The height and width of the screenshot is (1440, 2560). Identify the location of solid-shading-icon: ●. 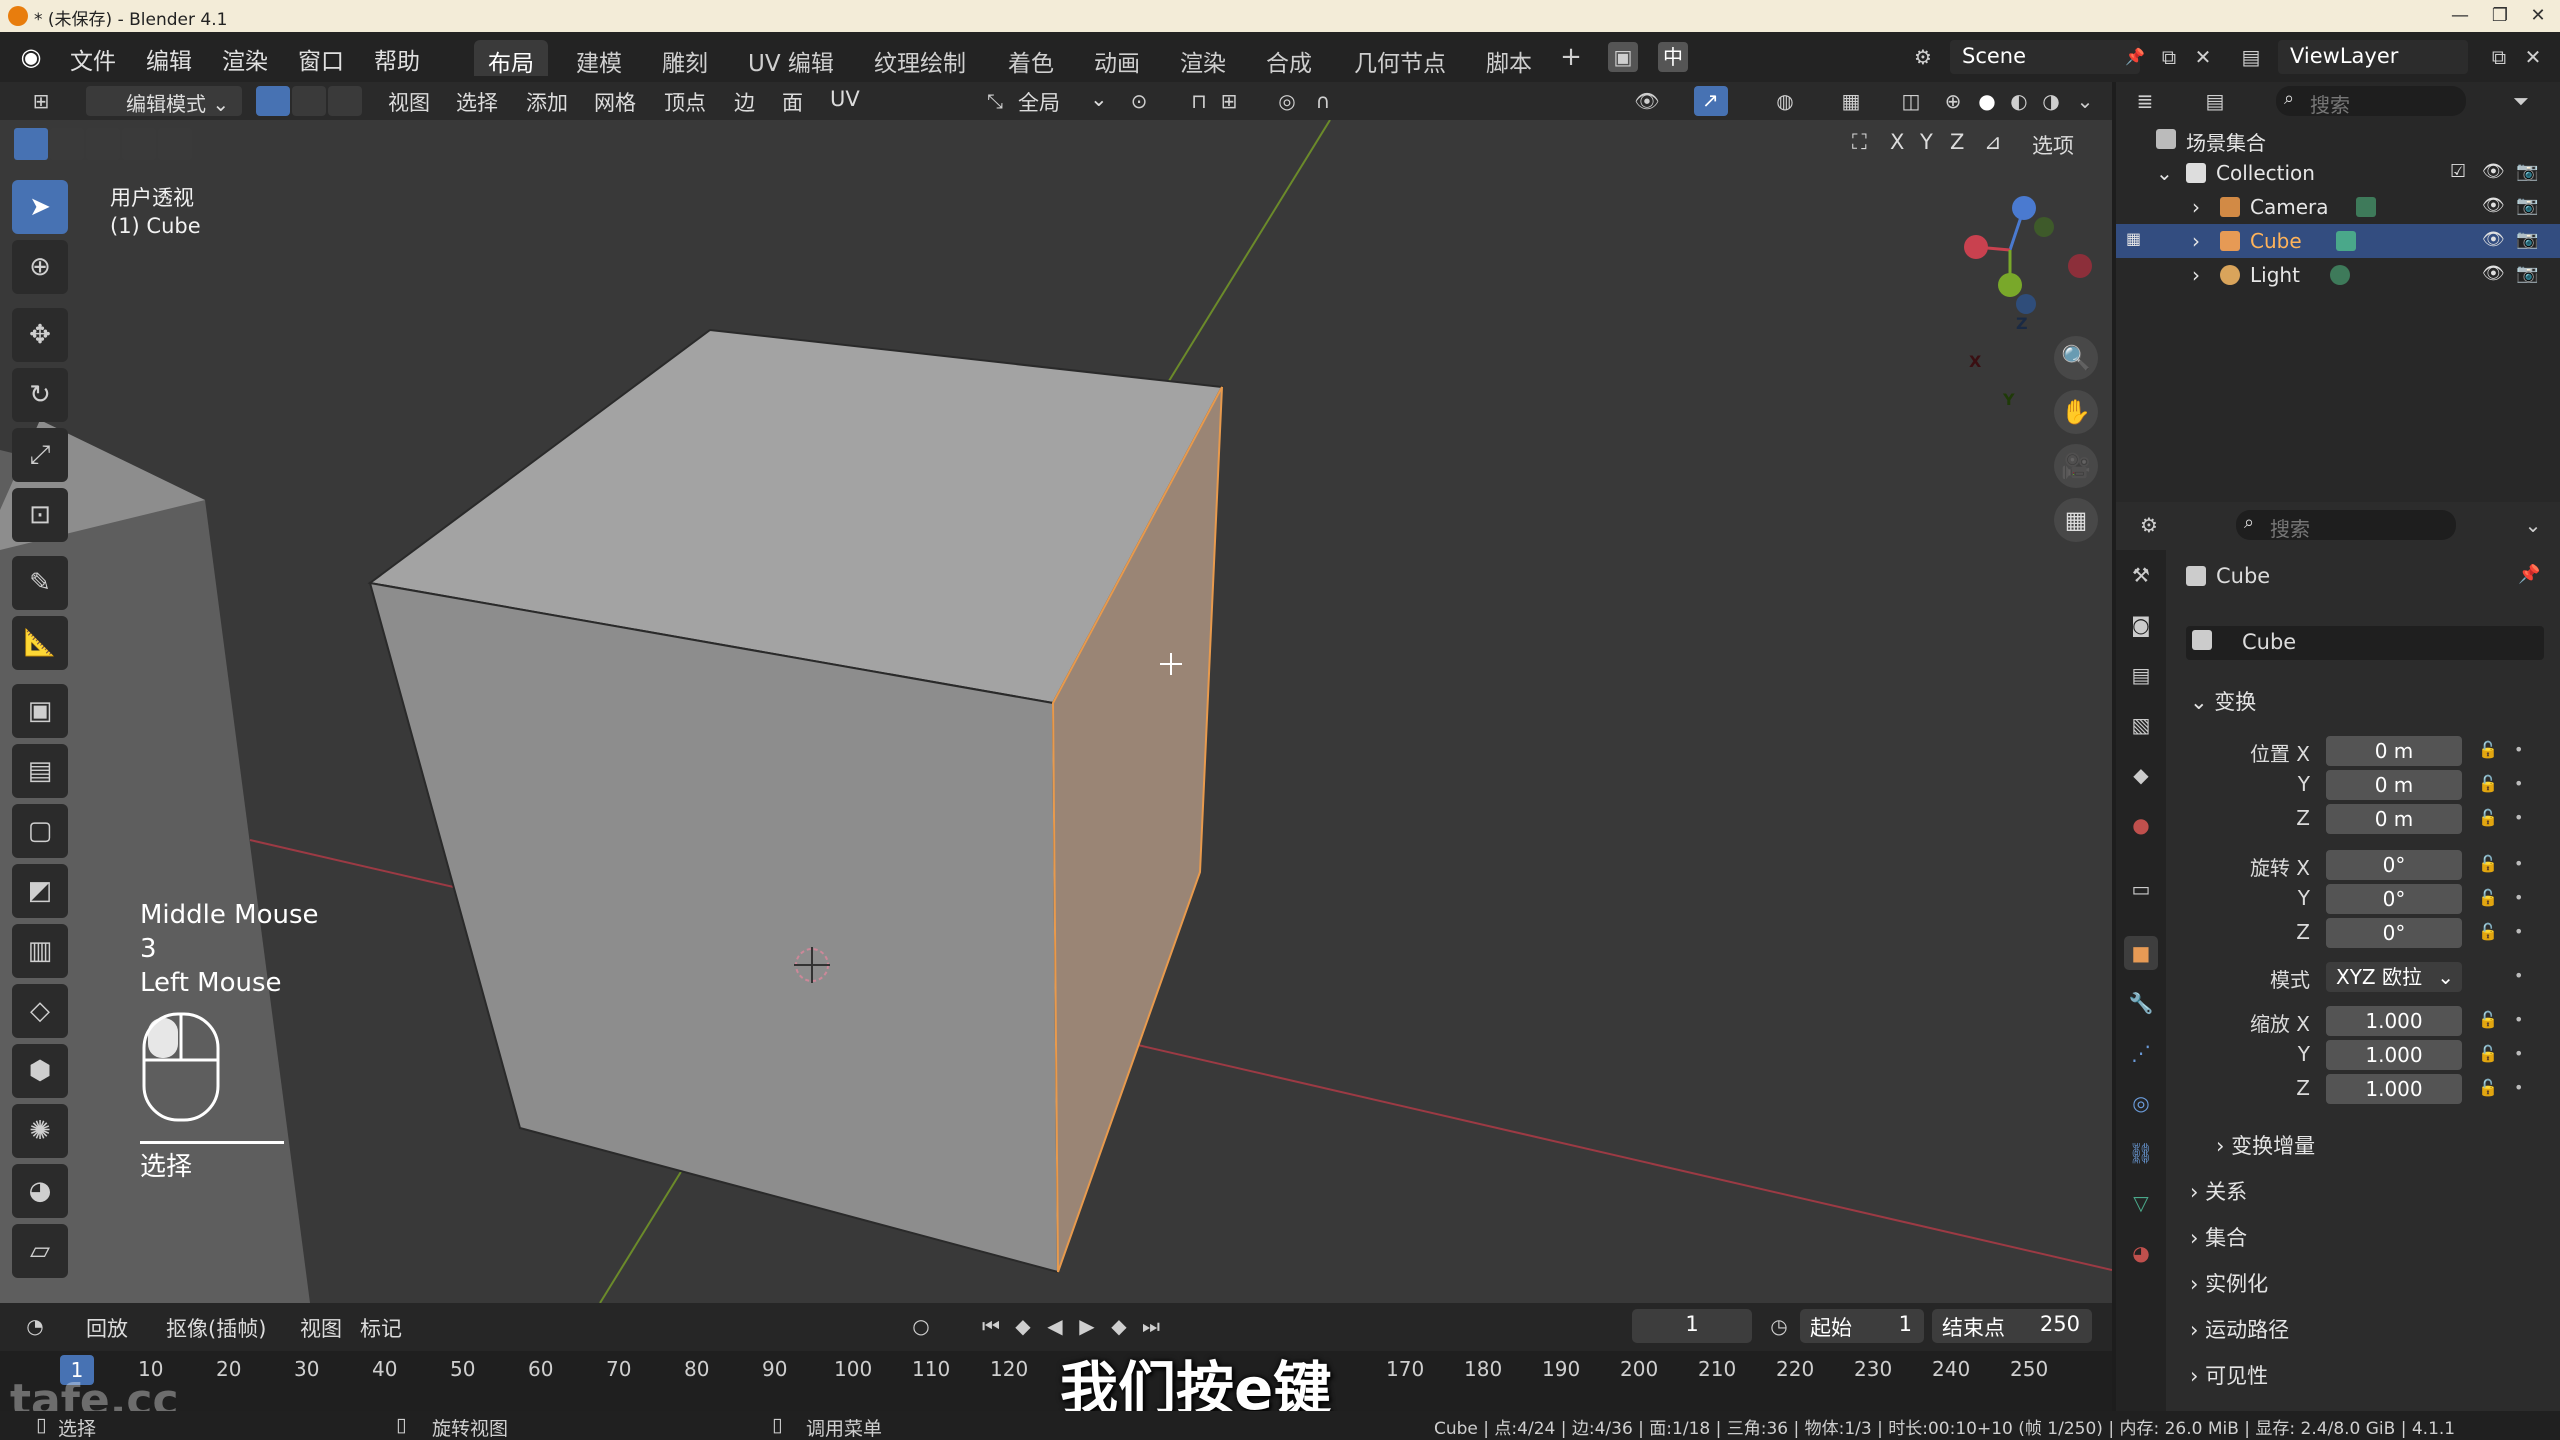
(1987, 101).